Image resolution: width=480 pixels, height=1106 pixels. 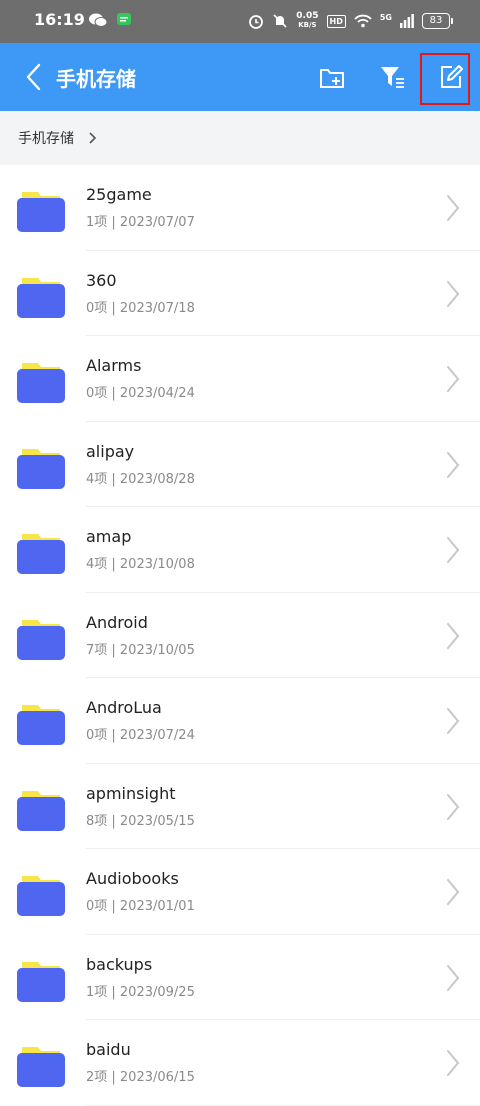 What do you see at coordinates (131, 793) in the screenshot?
I see `folder-name: apminsight` at bounding box center [131, 793].